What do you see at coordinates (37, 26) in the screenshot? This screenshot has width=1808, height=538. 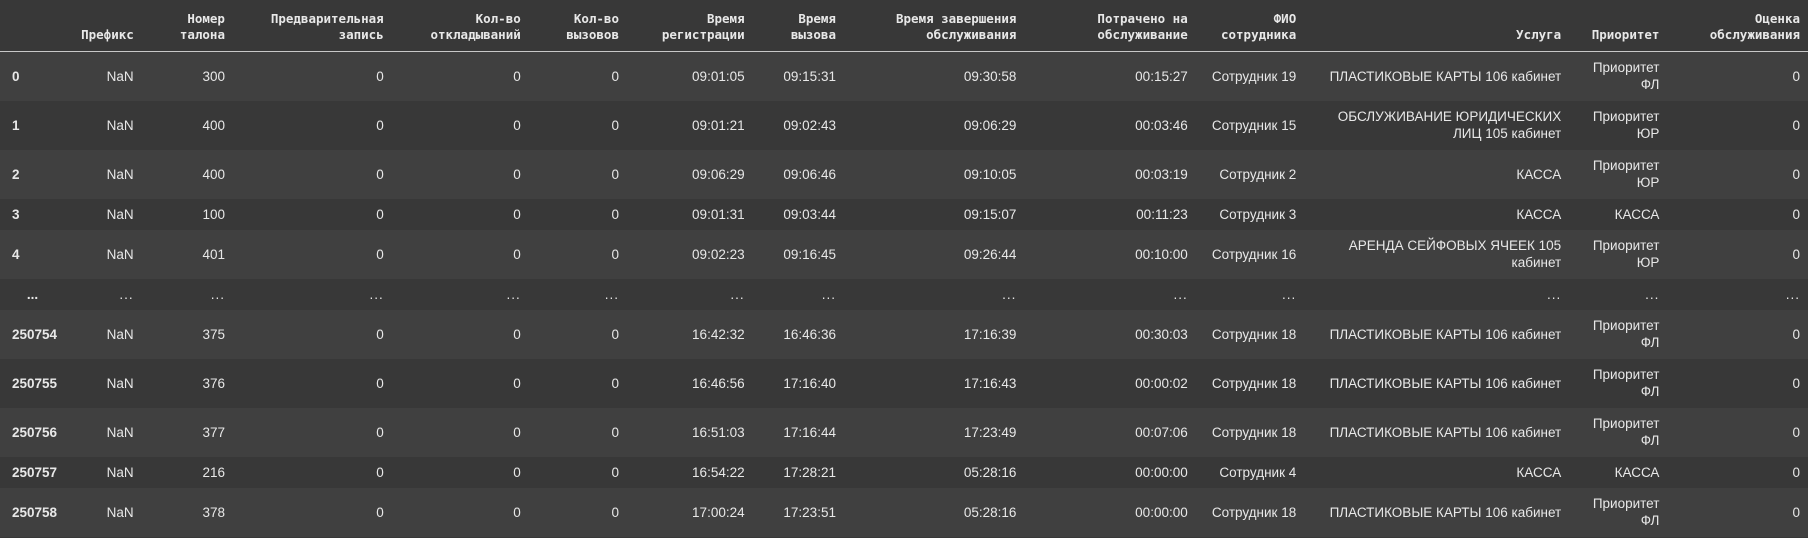 I see `index-column-header` at bounding box center [37, 26].